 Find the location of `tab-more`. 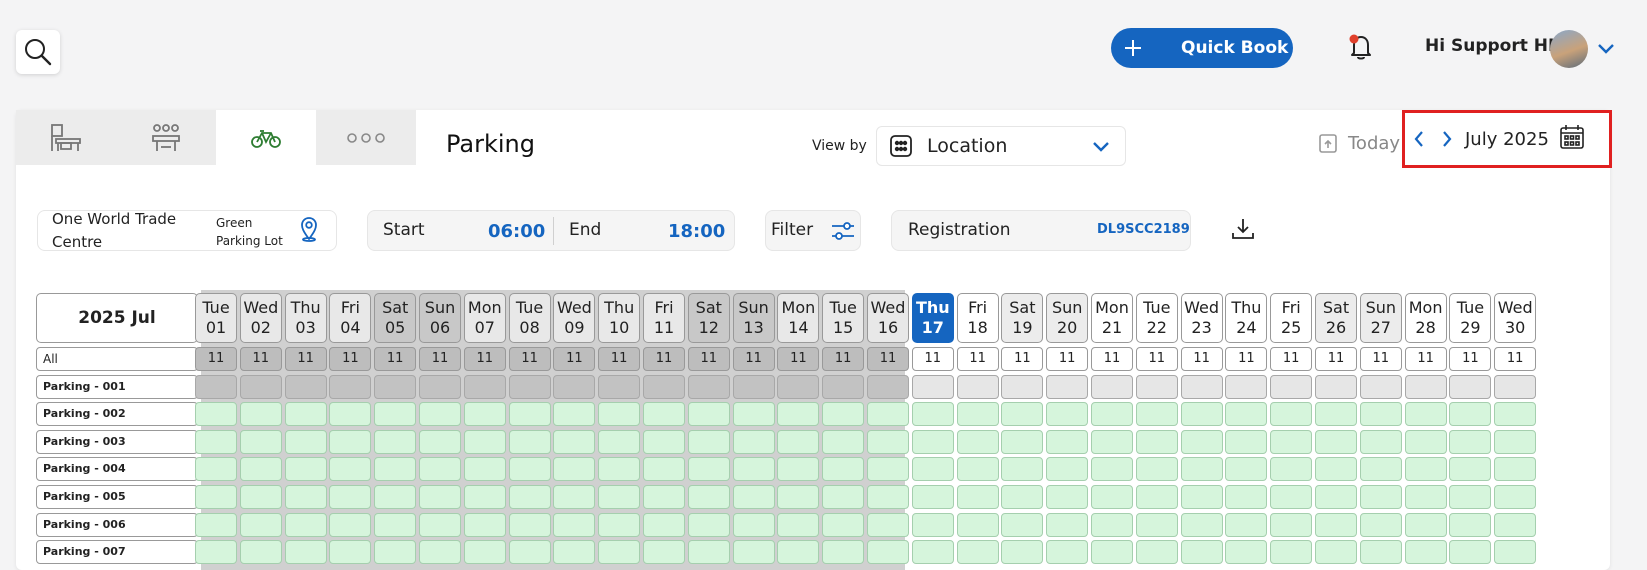

tab-more is located at coordinates (366, 137).